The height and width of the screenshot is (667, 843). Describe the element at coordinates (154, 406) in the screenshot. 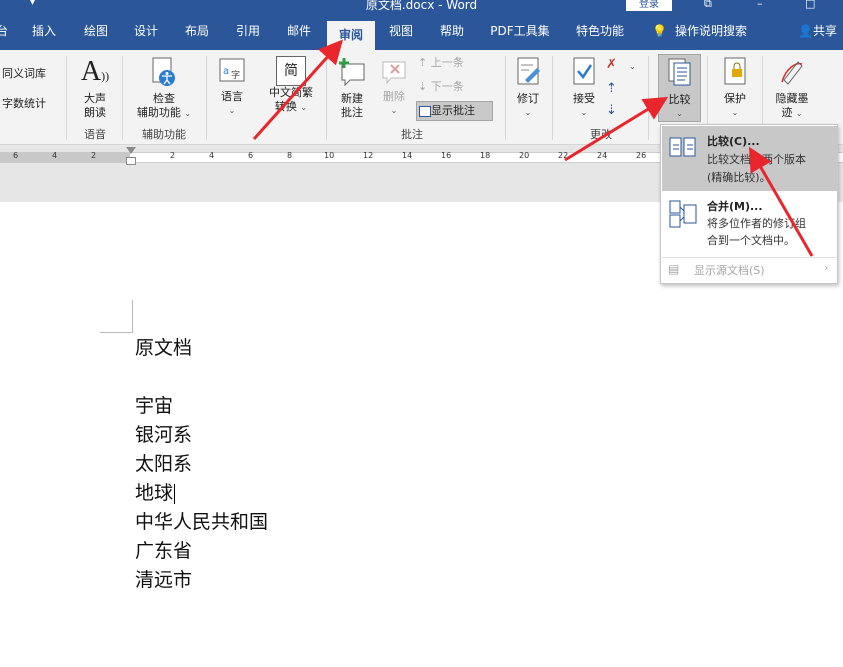

I see `doc-line: 宇宙` at that location.